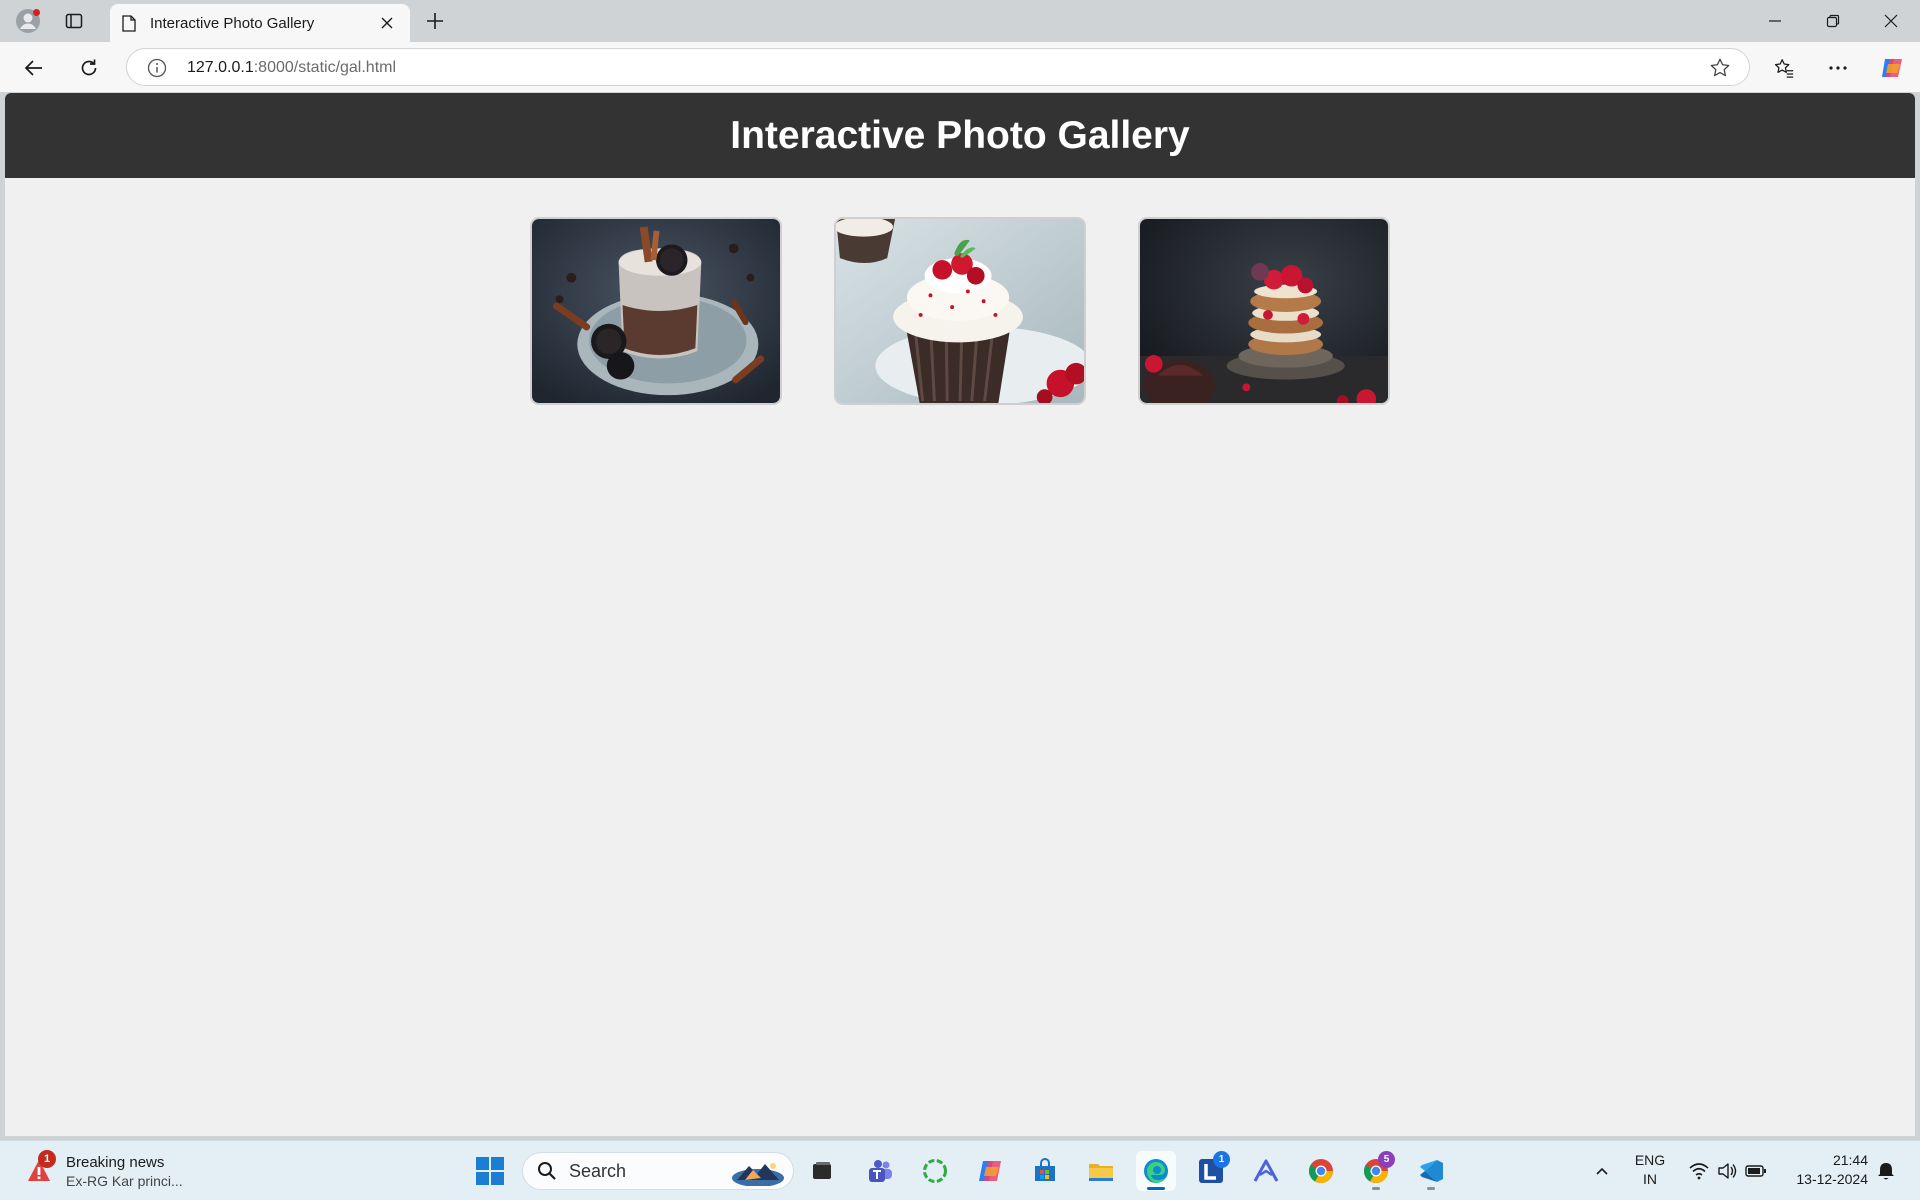  Describe the element at coordinates (1832, 1179) in the screenshot. I see `clock-date: 13-12-2024` at that location.